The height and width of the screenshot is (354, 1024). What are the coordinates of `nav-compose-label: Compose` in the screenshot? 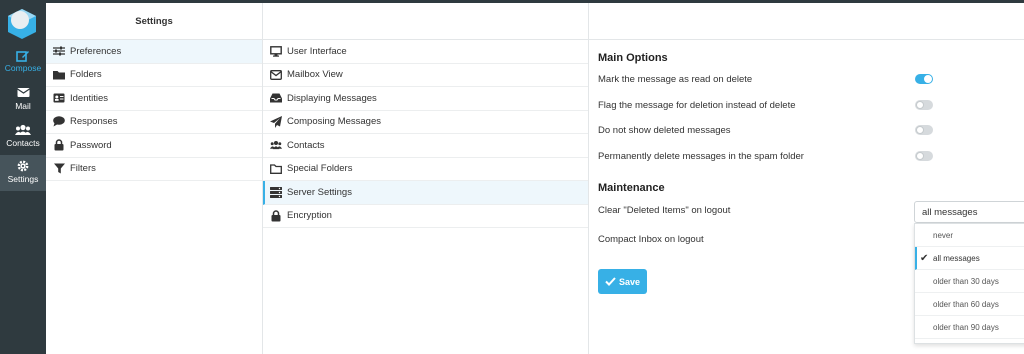 It's located at (23, 68).